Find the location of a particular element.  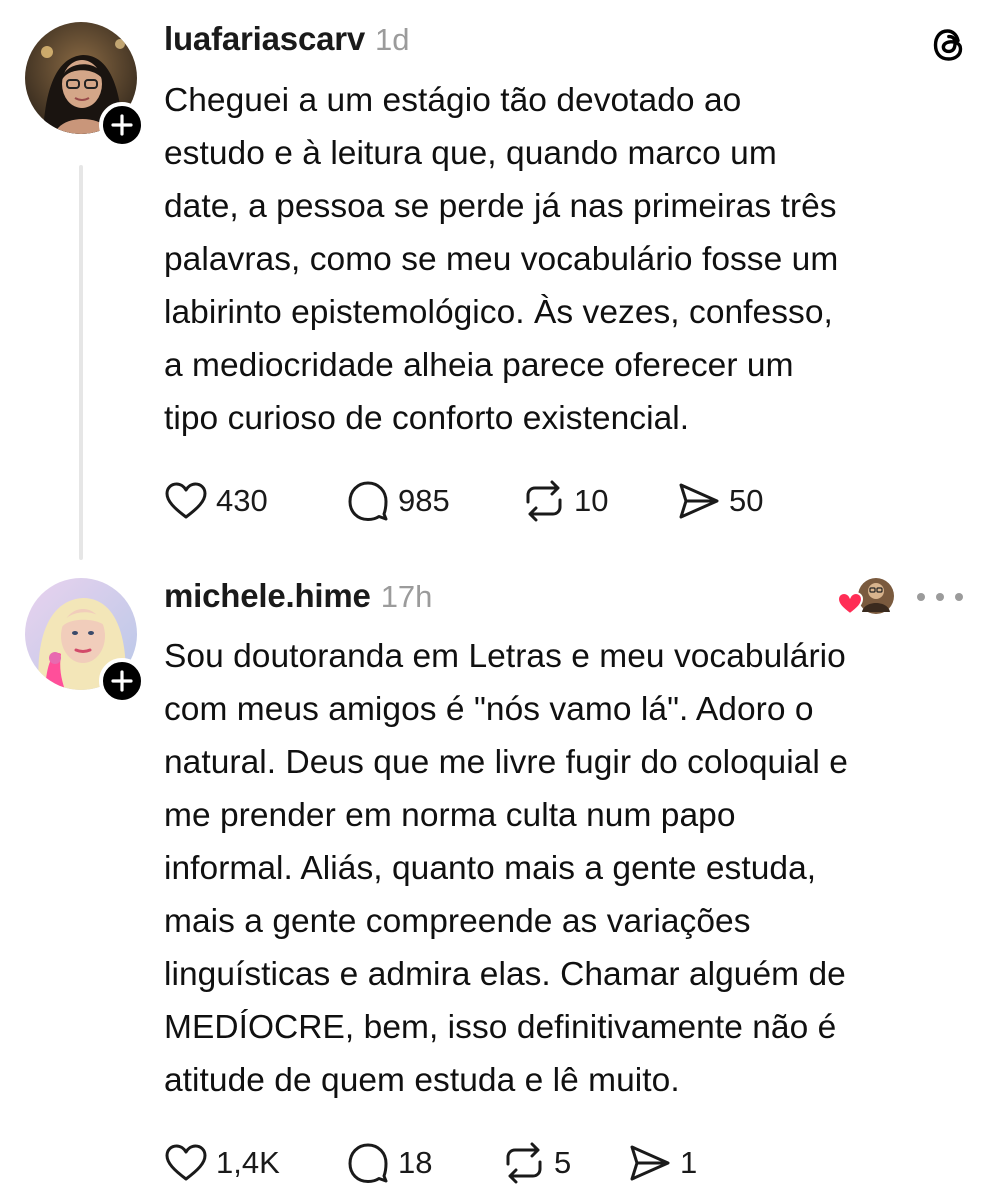

timestamp: 17h is located at coordinates (406, 596).